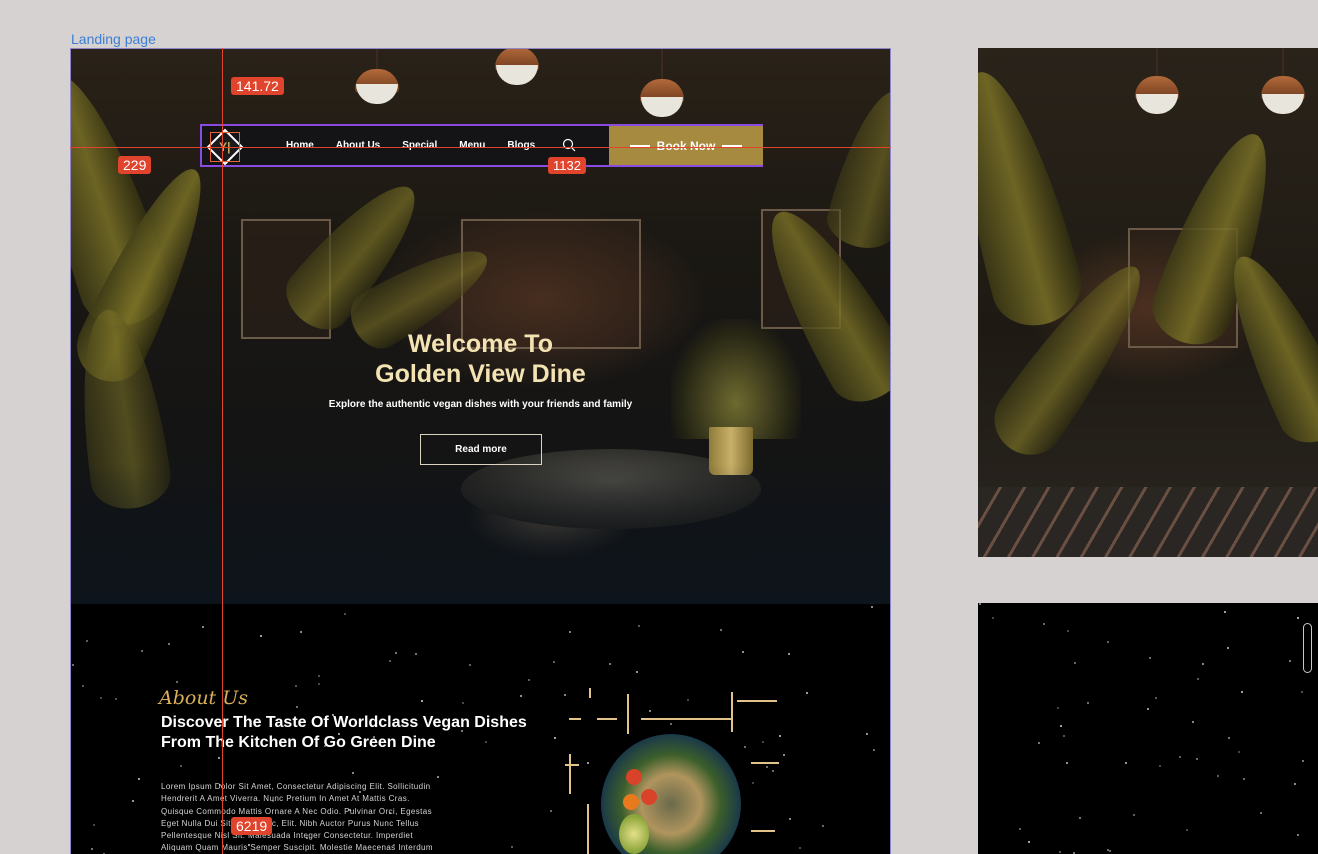  Describe the element at coordinates (113, 39) in the screenshot. I see `frame-label: Landing page` at that location.